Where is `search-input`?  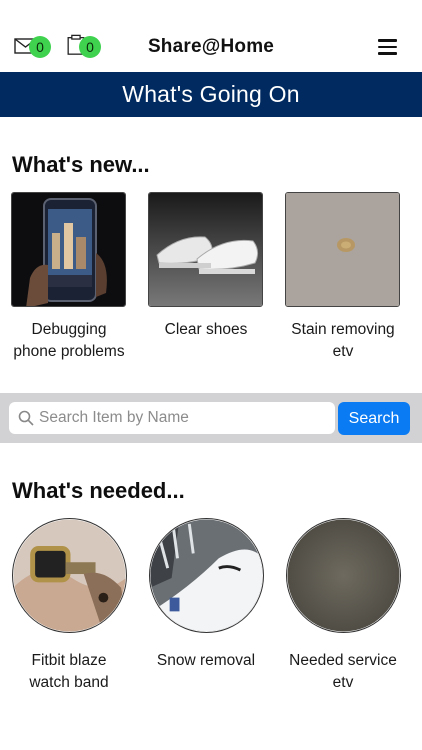 search-input is located at coordinates (184, 418).